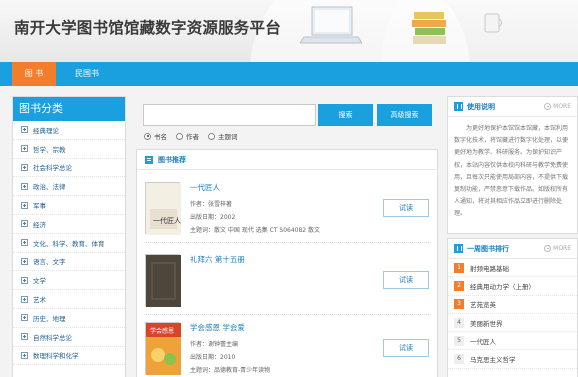 The height and width of the screenshot is (377, 578). What do you see at coordinates (512, 249) in the screenshot?
I see `ranking-header: 一周图书排行 MORE` at bounding box center [512, 249].